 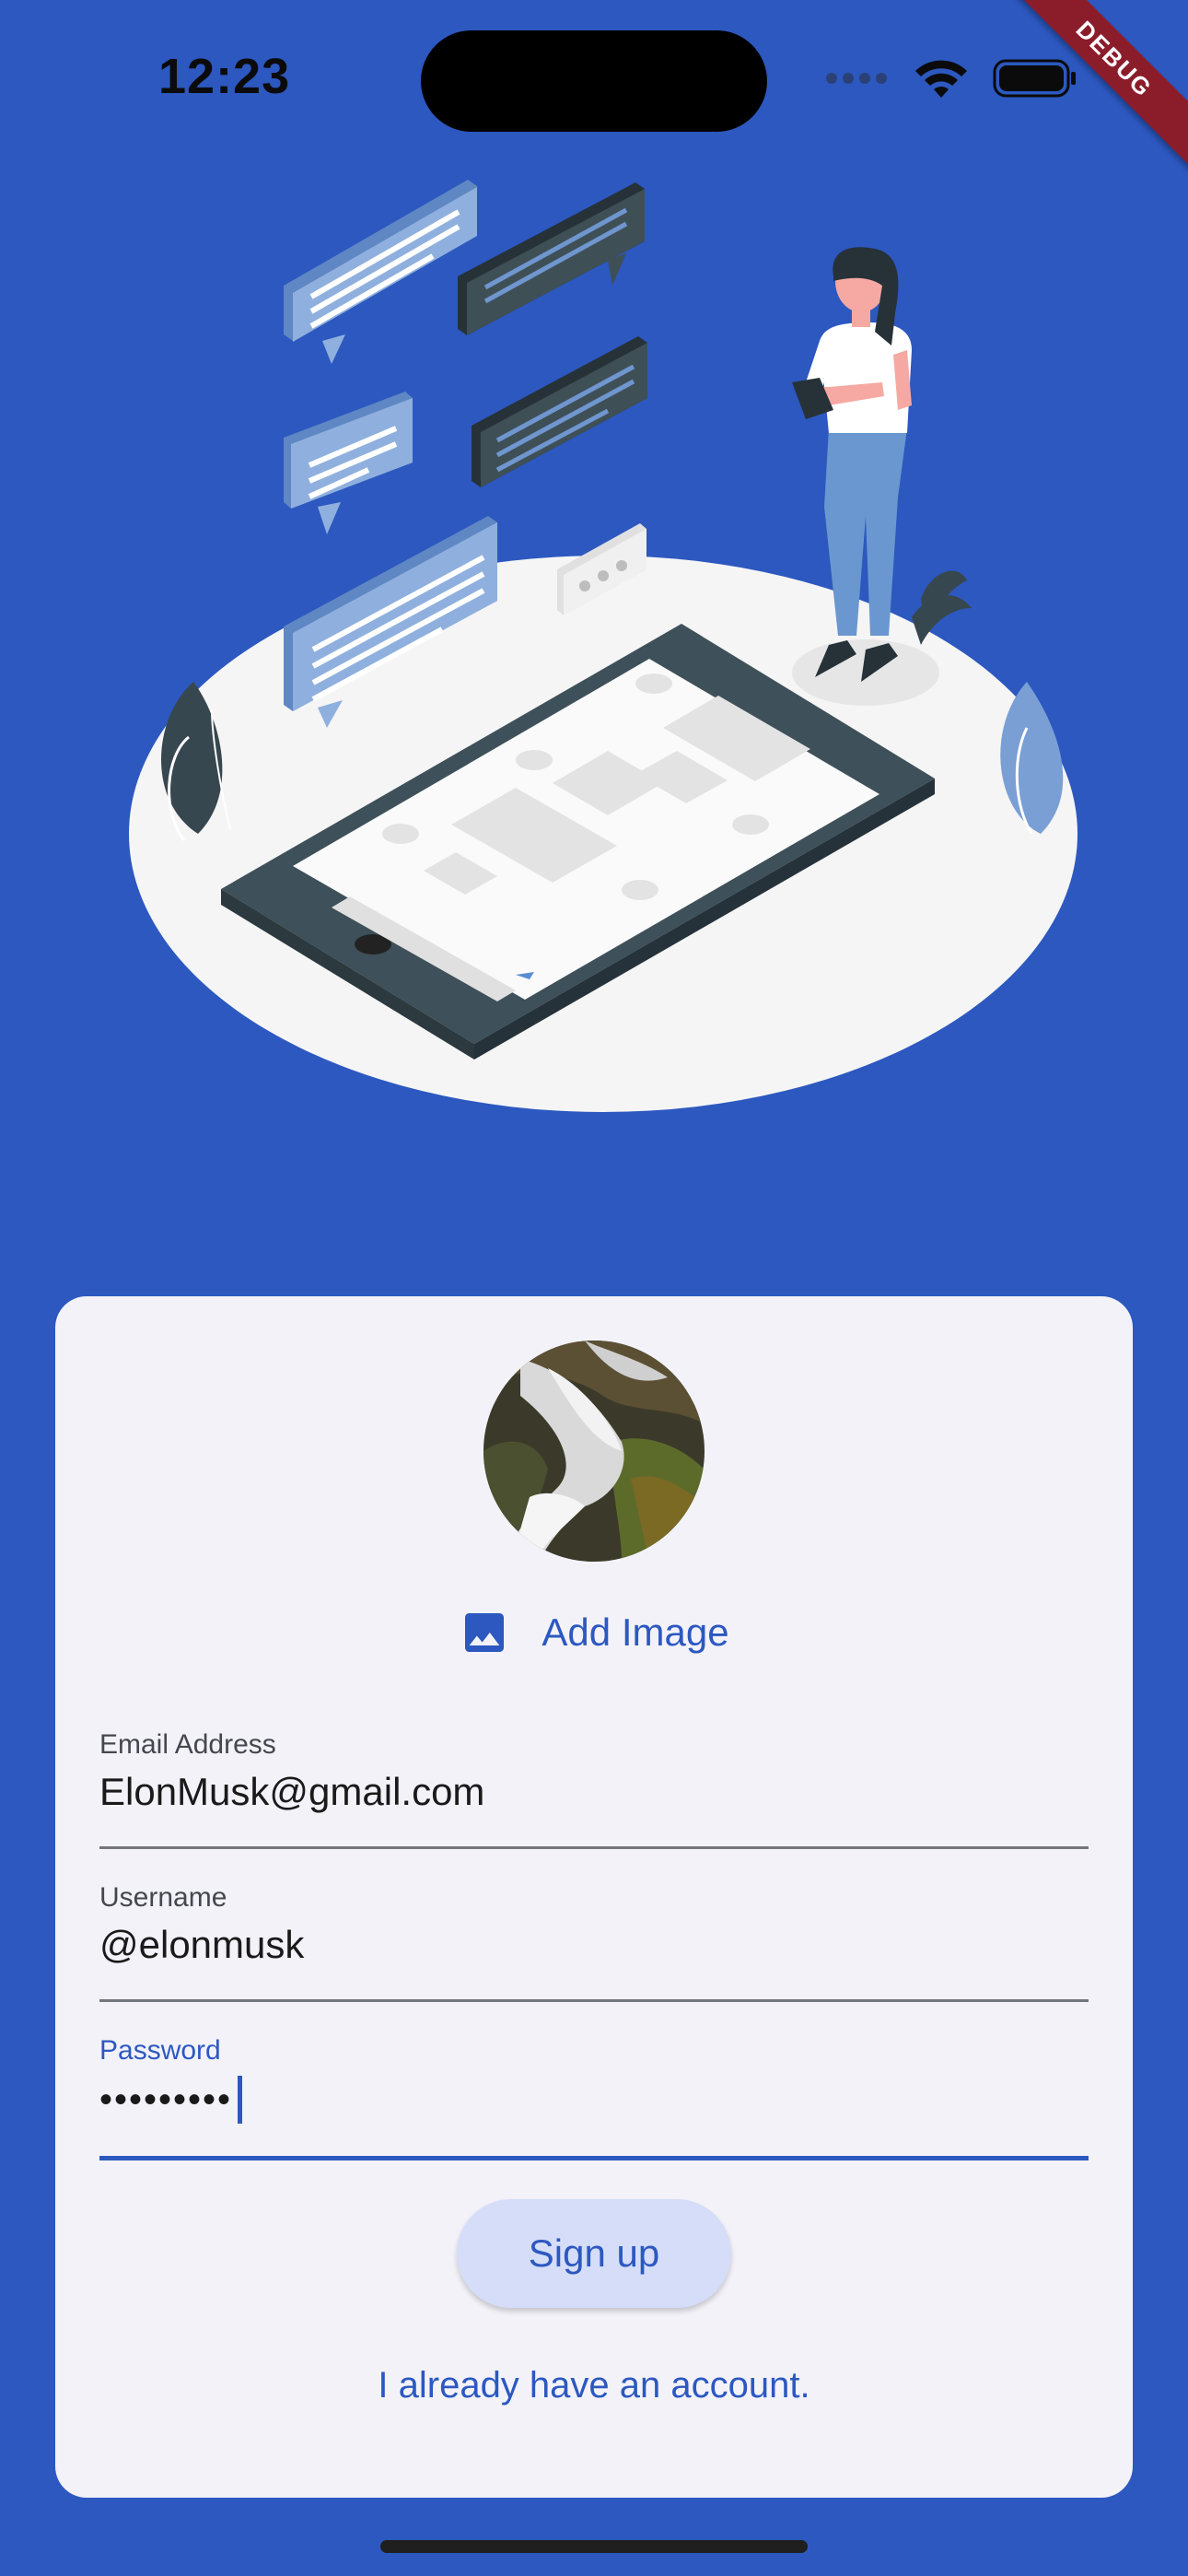 What do you see at coordinates (551, 258) in the screenshot?
I see `chat-bubble-top-right` at bounding box center [551, 258].